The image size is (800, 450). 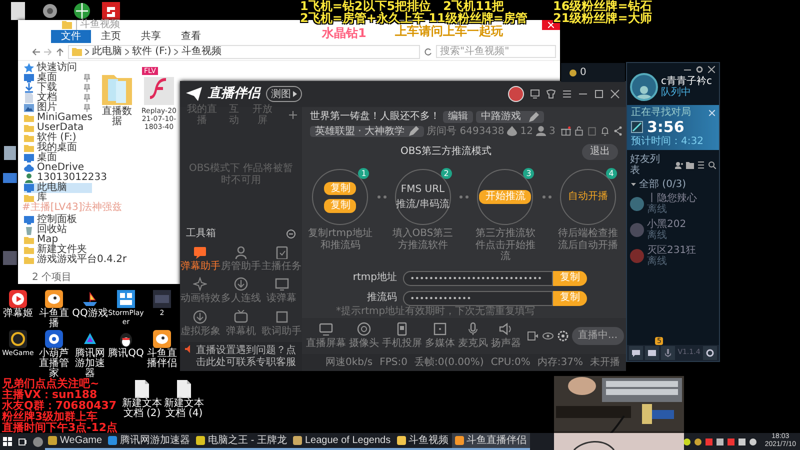 I want to click on category-chip: 中路游戏, so click(x=510, y=116).